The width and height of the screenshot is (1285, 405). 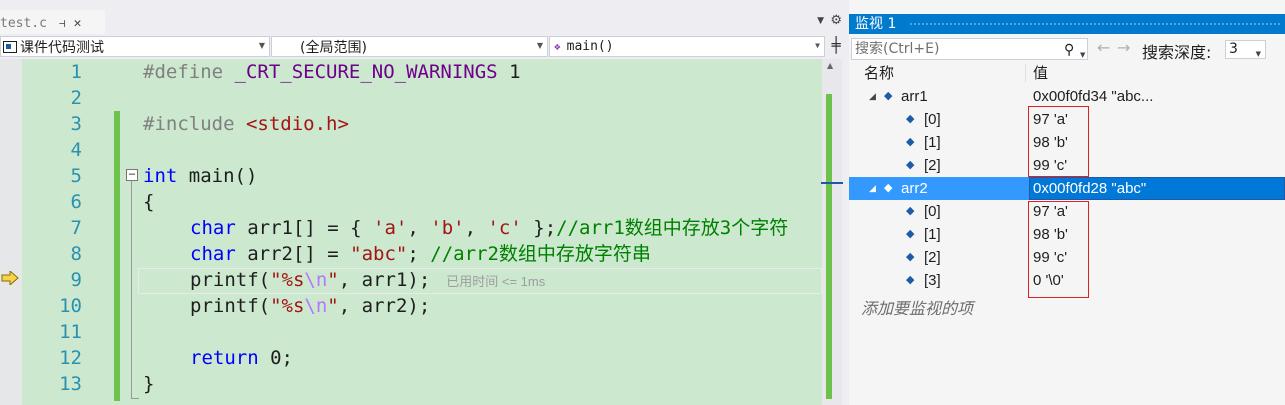 I want to click on execution-pointer-icon, so click(x=10, y=278).